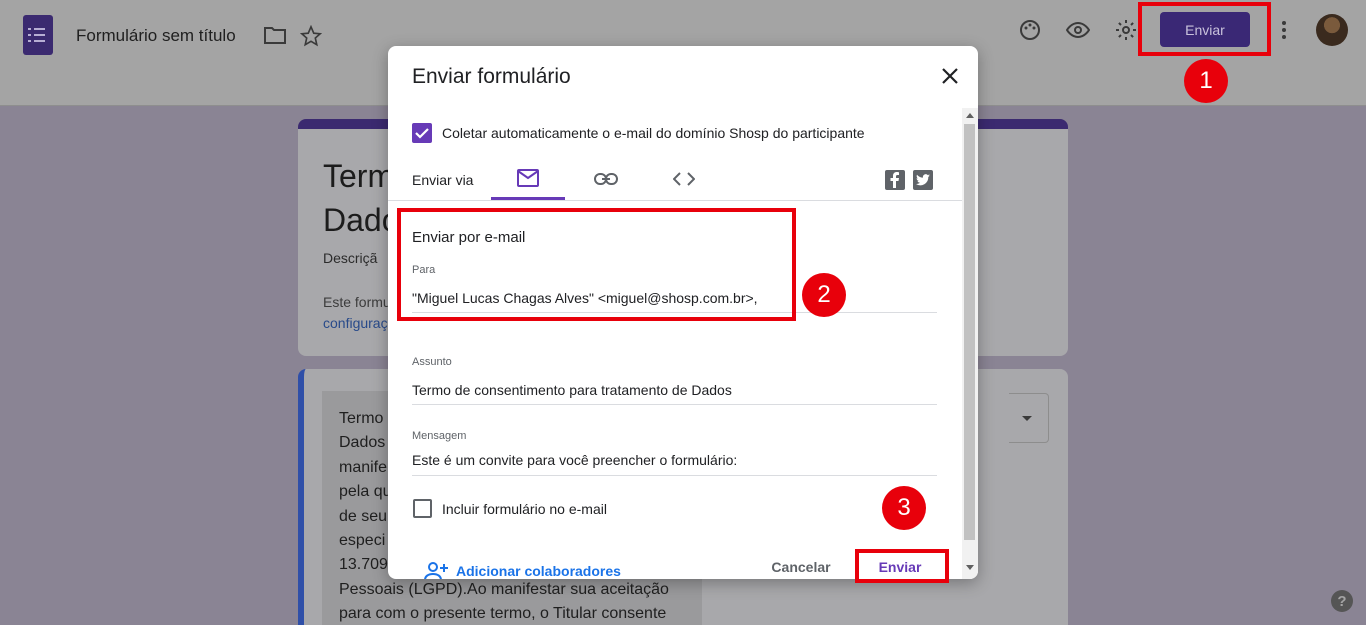 The image size is (1366, 625). Describe the element at coordinates (311, 36) in the screenshot. I see `star-icon` at that location.